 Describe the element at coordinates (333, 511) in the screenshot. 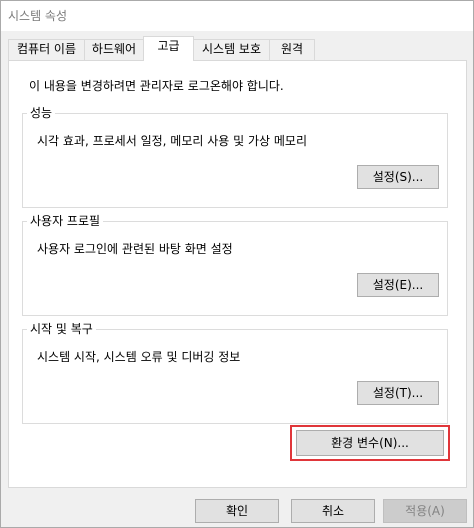

I see `cancel-button: 취소` at that location.